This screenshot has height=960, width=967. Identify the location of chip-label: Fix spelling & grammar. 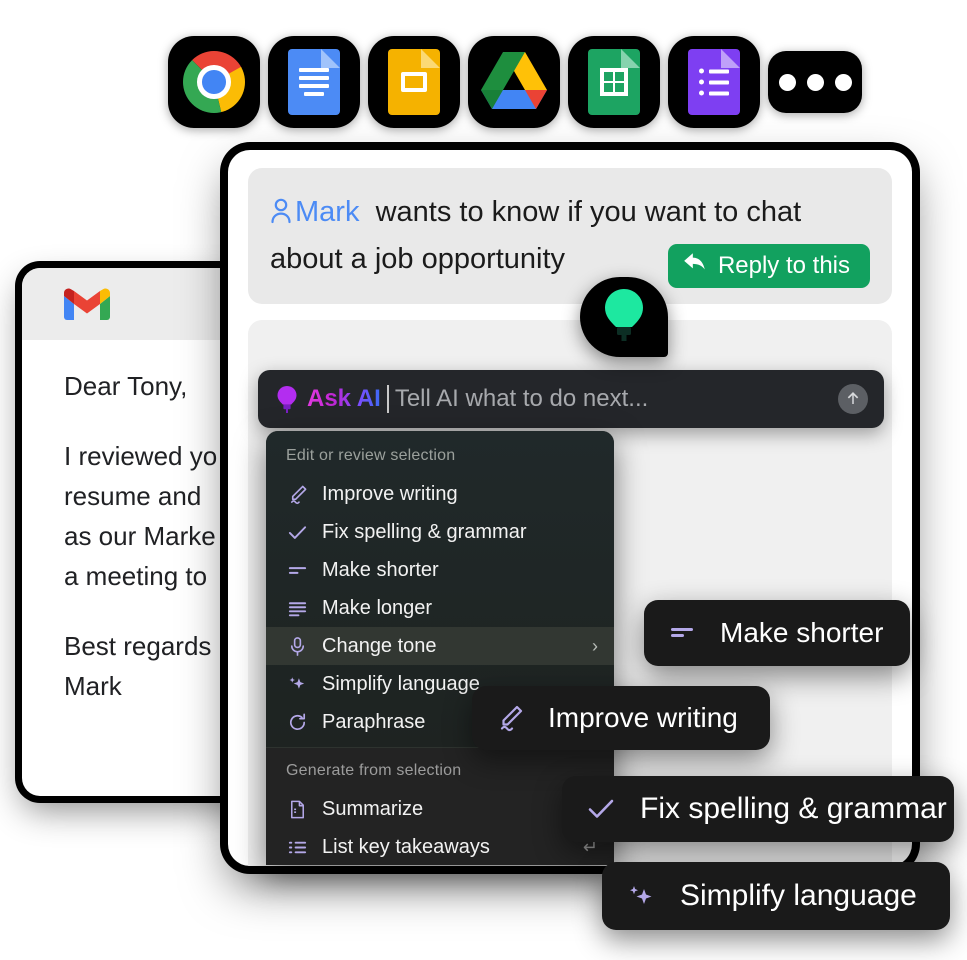
(793, 808).